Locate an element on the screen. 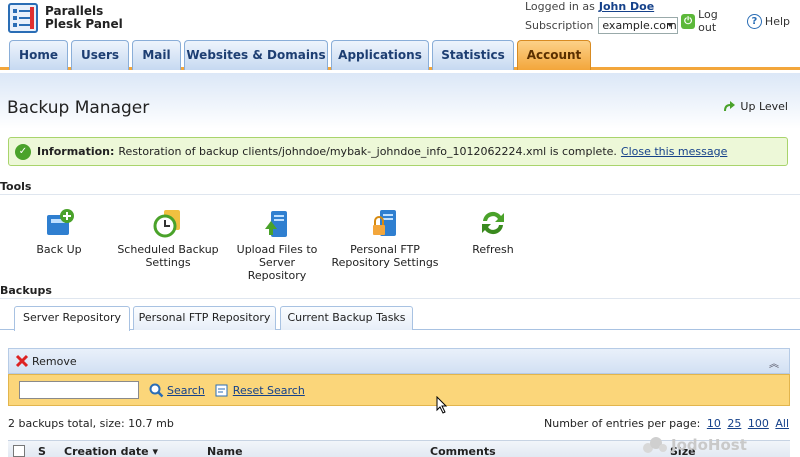 This screenshot has height=457, width=800. upload-icon is located at coordinates (277, 223).